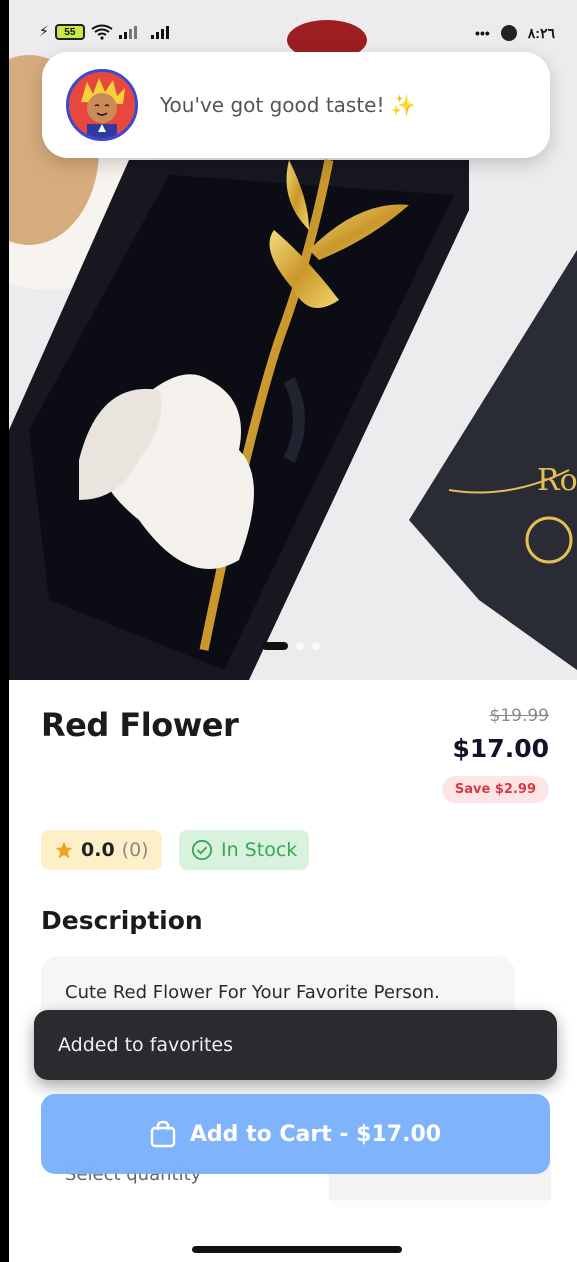 The image size is (577, 1262). Describe the element at coordinates (288, 105) in the screenshot. I see `toast-message: You've got good taste! ✨` at that location.